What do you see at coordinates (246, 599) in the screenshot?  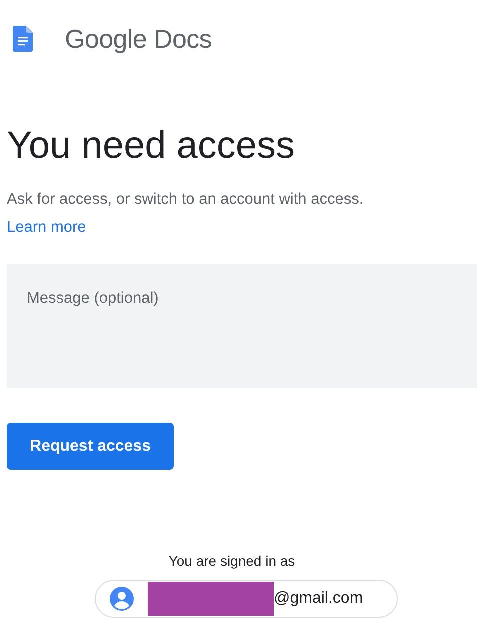 I see `account-chip: @gmail.com` at bounding box center [246, 599].